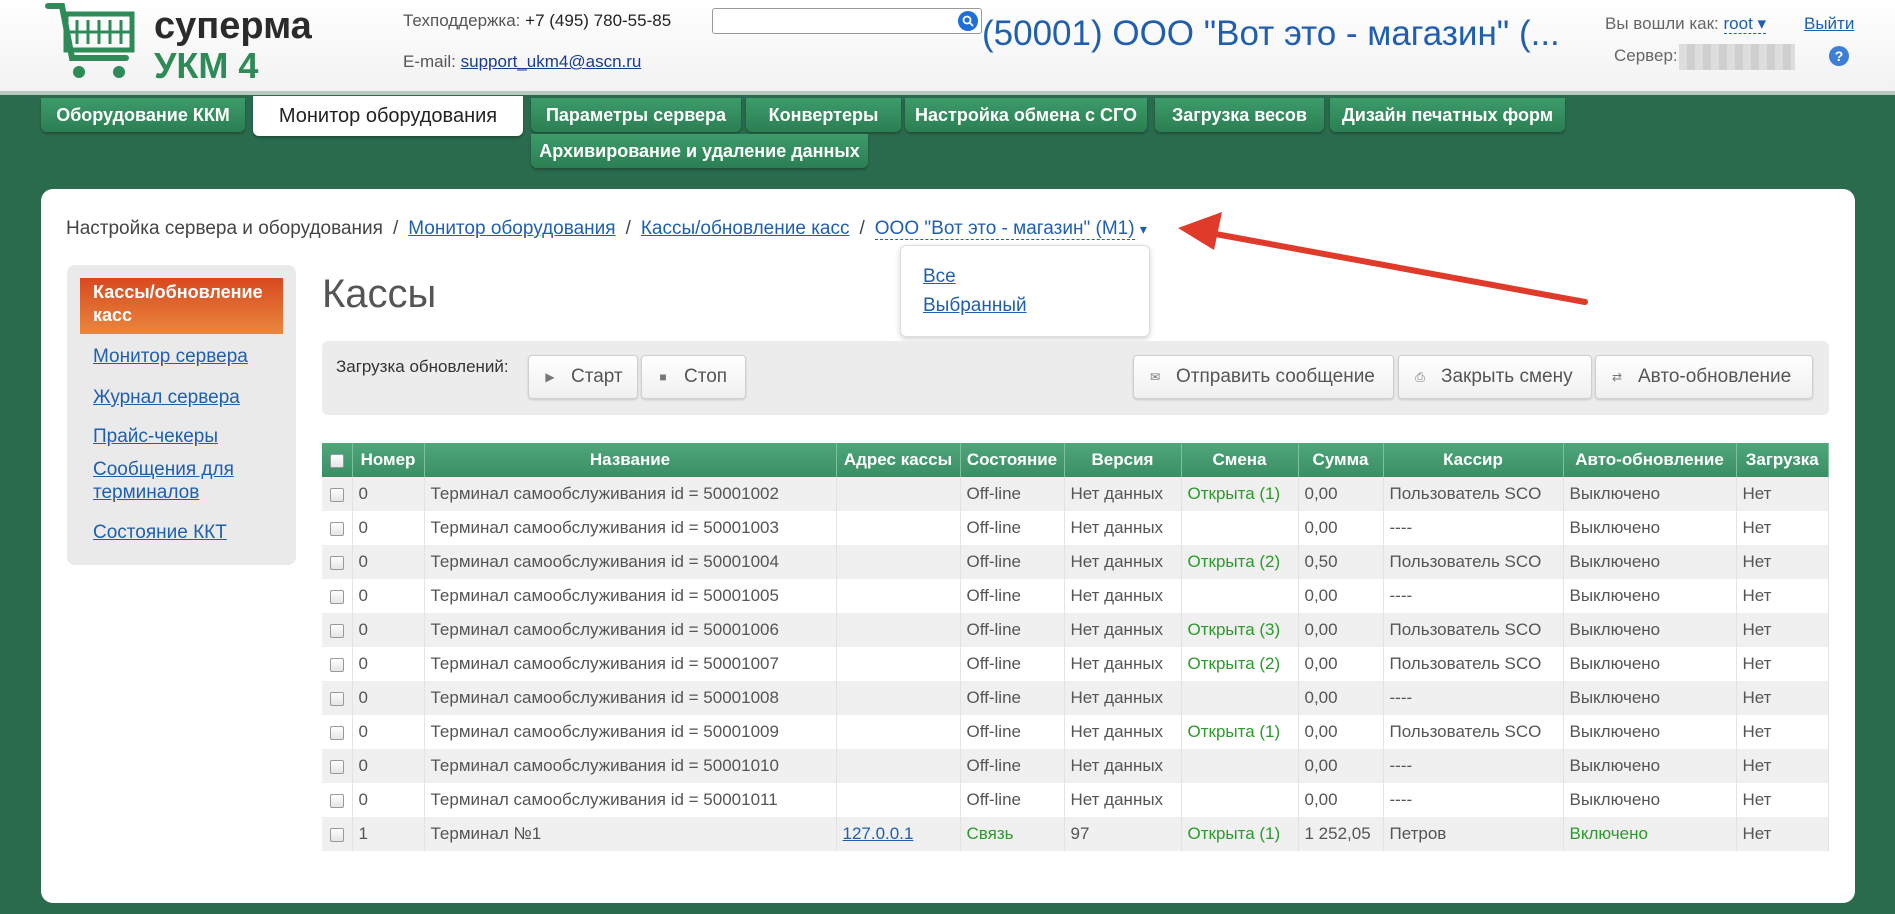 This screenshot has height=914, width=1895. Describe the element at coordinates (1737, 57) in the screenshot. I see `server-name-redacted` at that location.